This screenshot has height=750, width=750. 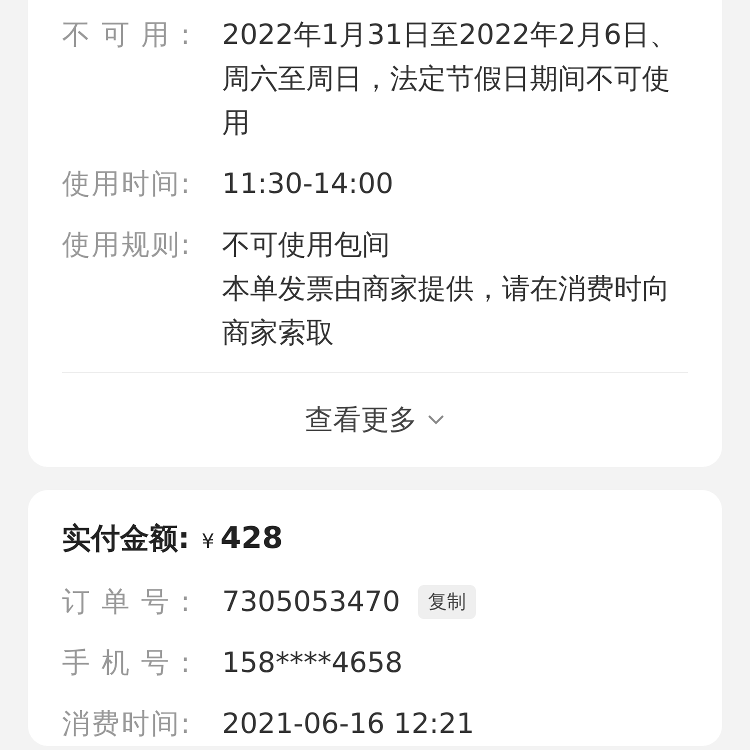 What do you see at coordinates (348, 724) in the screenshot?
I see `field-value: 2021-06-16 12:21` at bounding box center [348, 724].